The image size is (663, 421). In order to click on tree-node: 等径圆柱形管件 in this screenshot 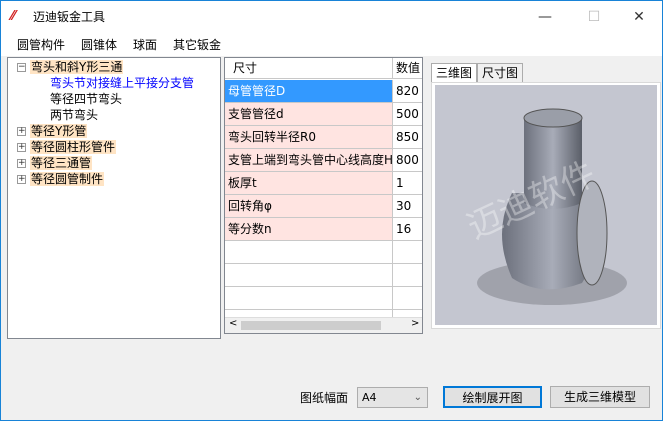, I will do `click(73, 147)`.